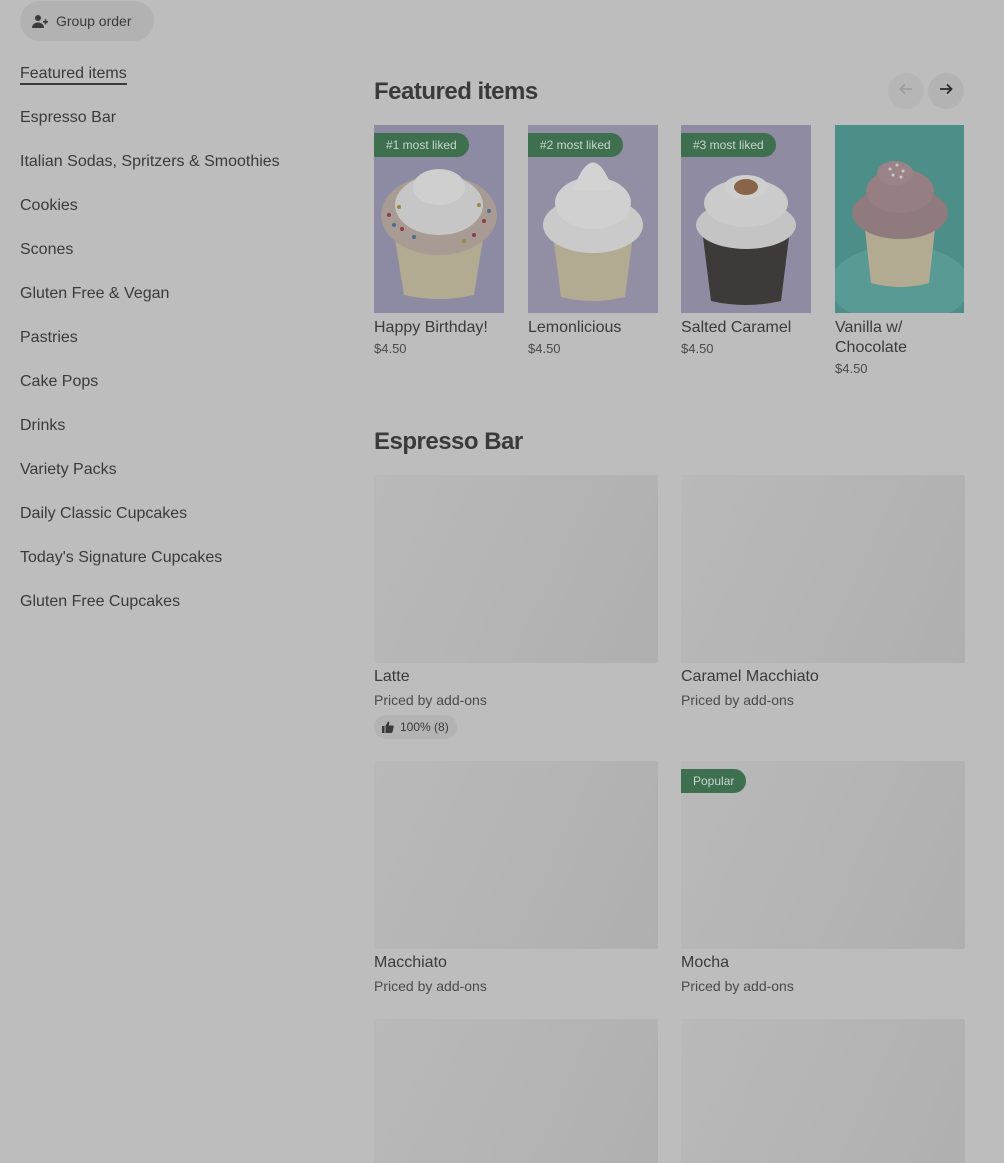 Image resolution: width=1004 pixels, height=1163 pixels. What do you see at coordinates (926, 91) in the screenshot?
I see `carousel-nav` at bounding box center [926, 91].